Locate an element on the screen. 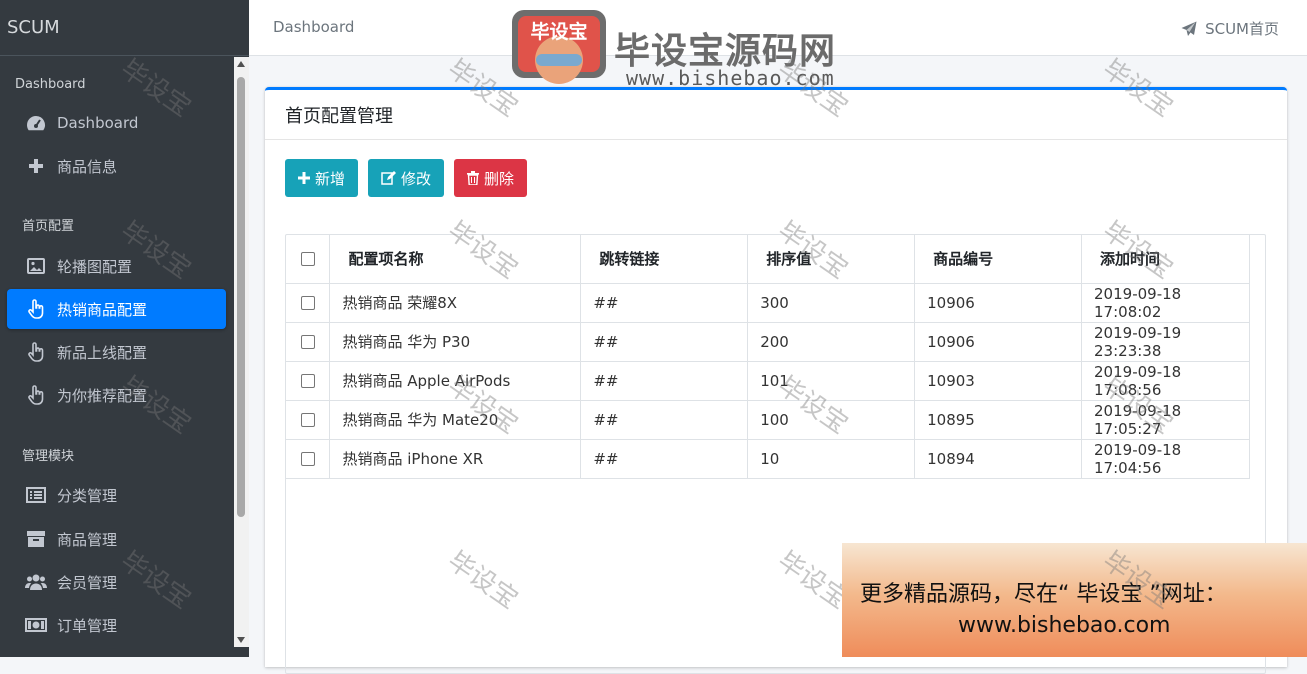 This screenshot has width=1307, height=674. promo-banner: 更多精品源码，尽在“ 毕设宝 ”网址： www.bishebao.com is located at coordinates (1074, 600).